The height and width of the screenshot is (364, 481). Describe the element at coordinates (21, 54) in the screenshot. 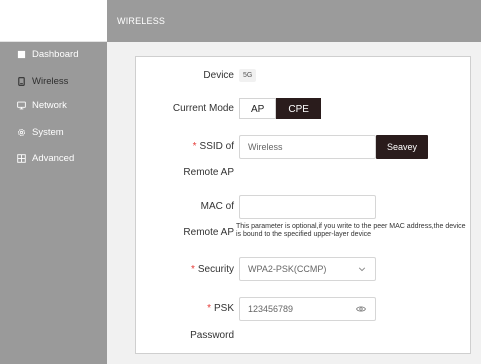

I see `square-icon` at that location.